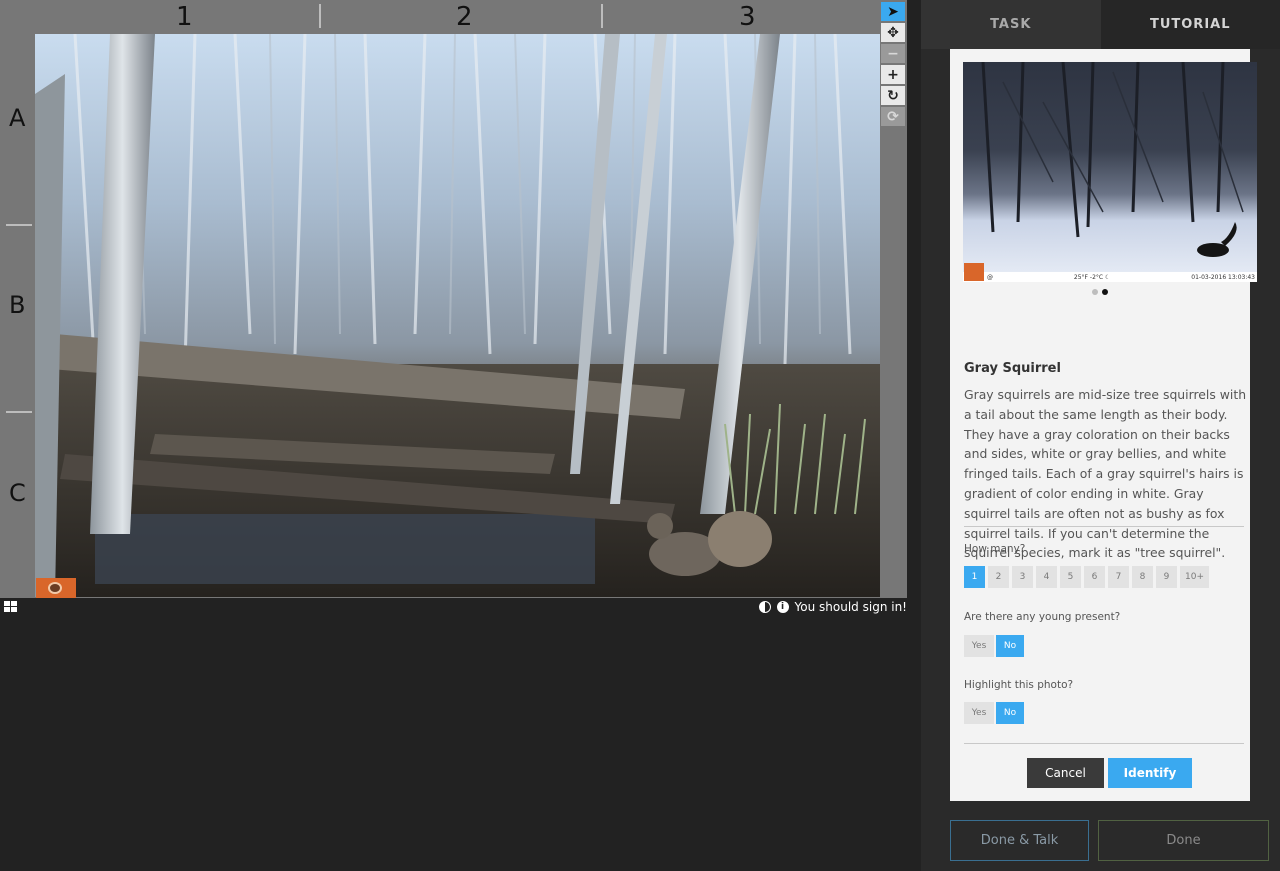  Describe the element at coordinates (1070, 577) in the screenshot. I see `count-option-button: 5` at that location.